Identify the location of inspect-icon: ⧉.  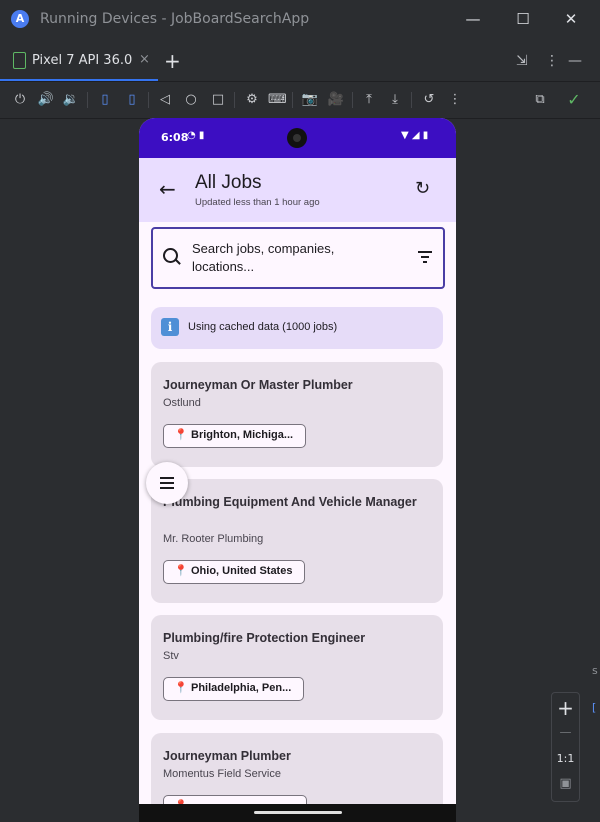
(540, 100).